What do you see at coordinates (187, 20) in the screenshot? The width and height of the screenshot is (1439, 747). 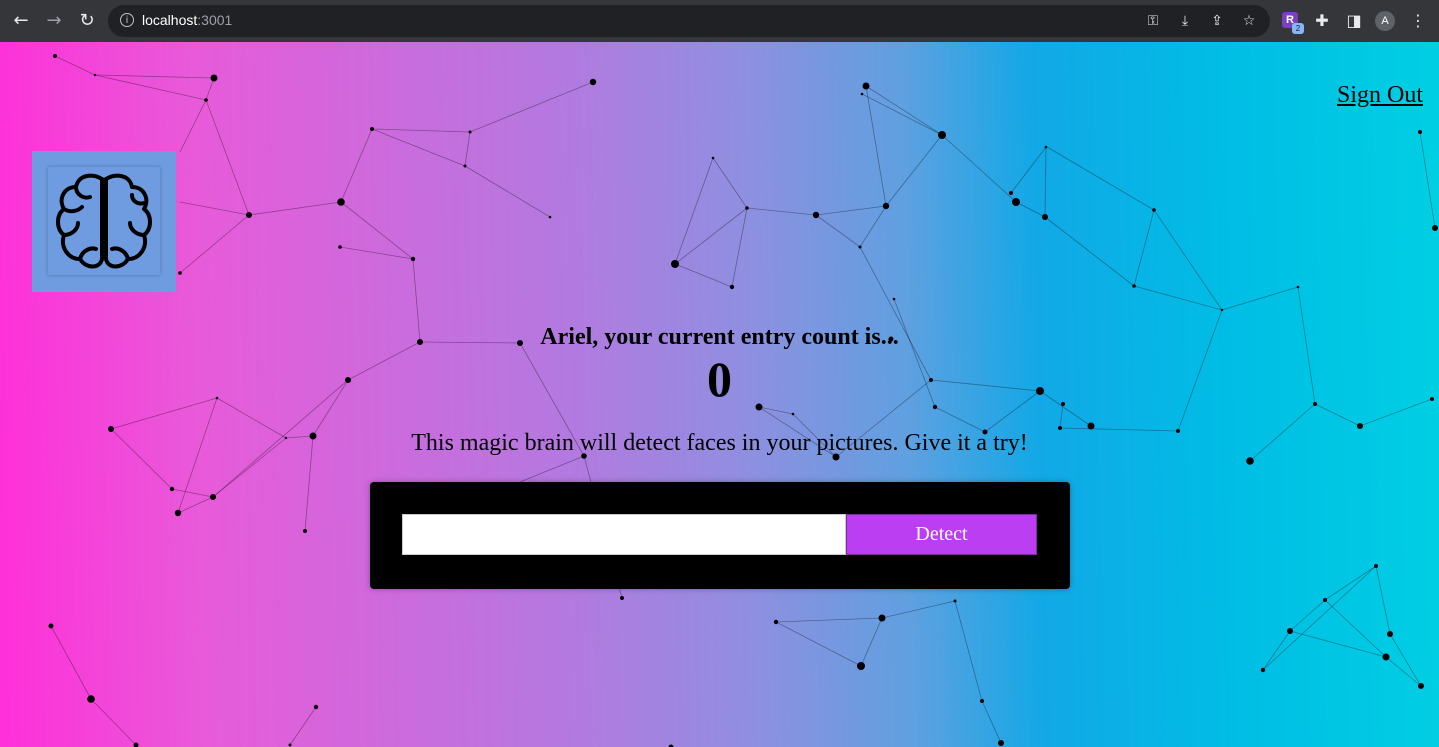 I see `url-text: localhost:3001` at bounding box center [187, 20].